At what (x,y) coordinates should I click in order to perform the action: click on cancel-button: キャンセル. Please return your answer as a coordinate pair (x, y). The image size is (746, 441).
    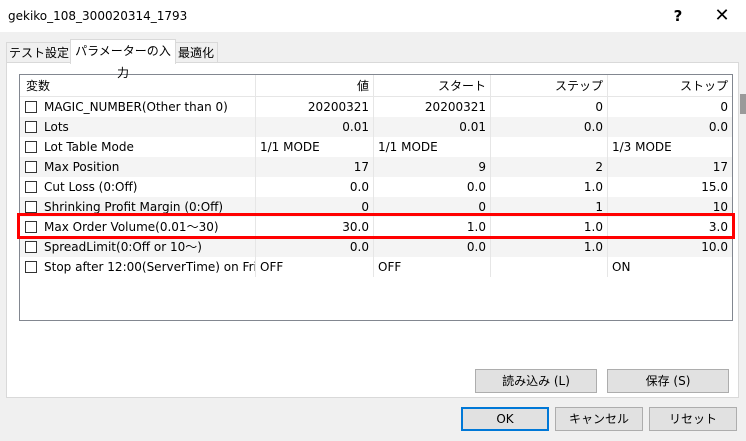
    Looking at the image, I should click on (599, 419).